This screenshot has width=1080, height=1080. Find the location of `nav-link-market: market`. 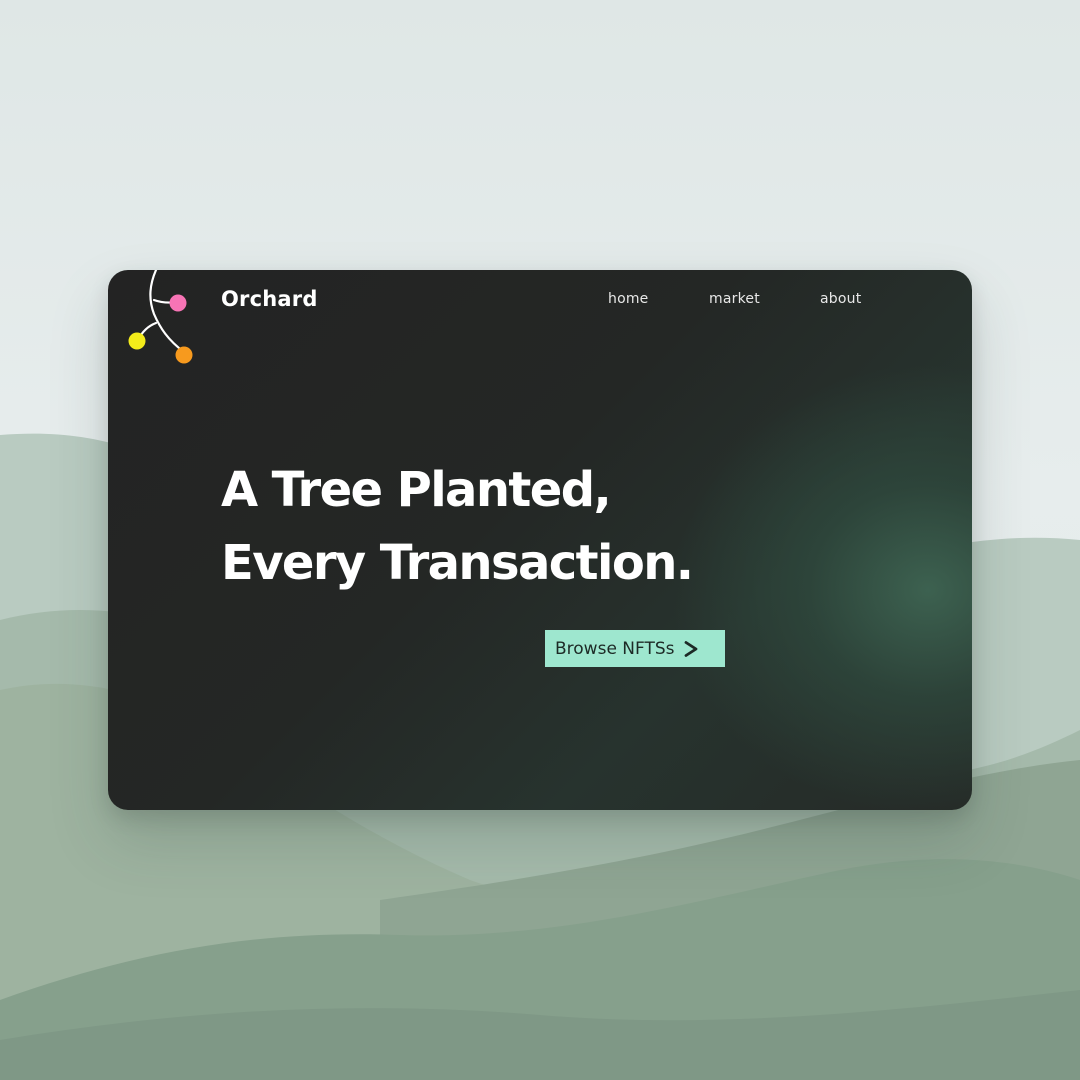

nav-link-market: market is located at coordinates (734, 299).